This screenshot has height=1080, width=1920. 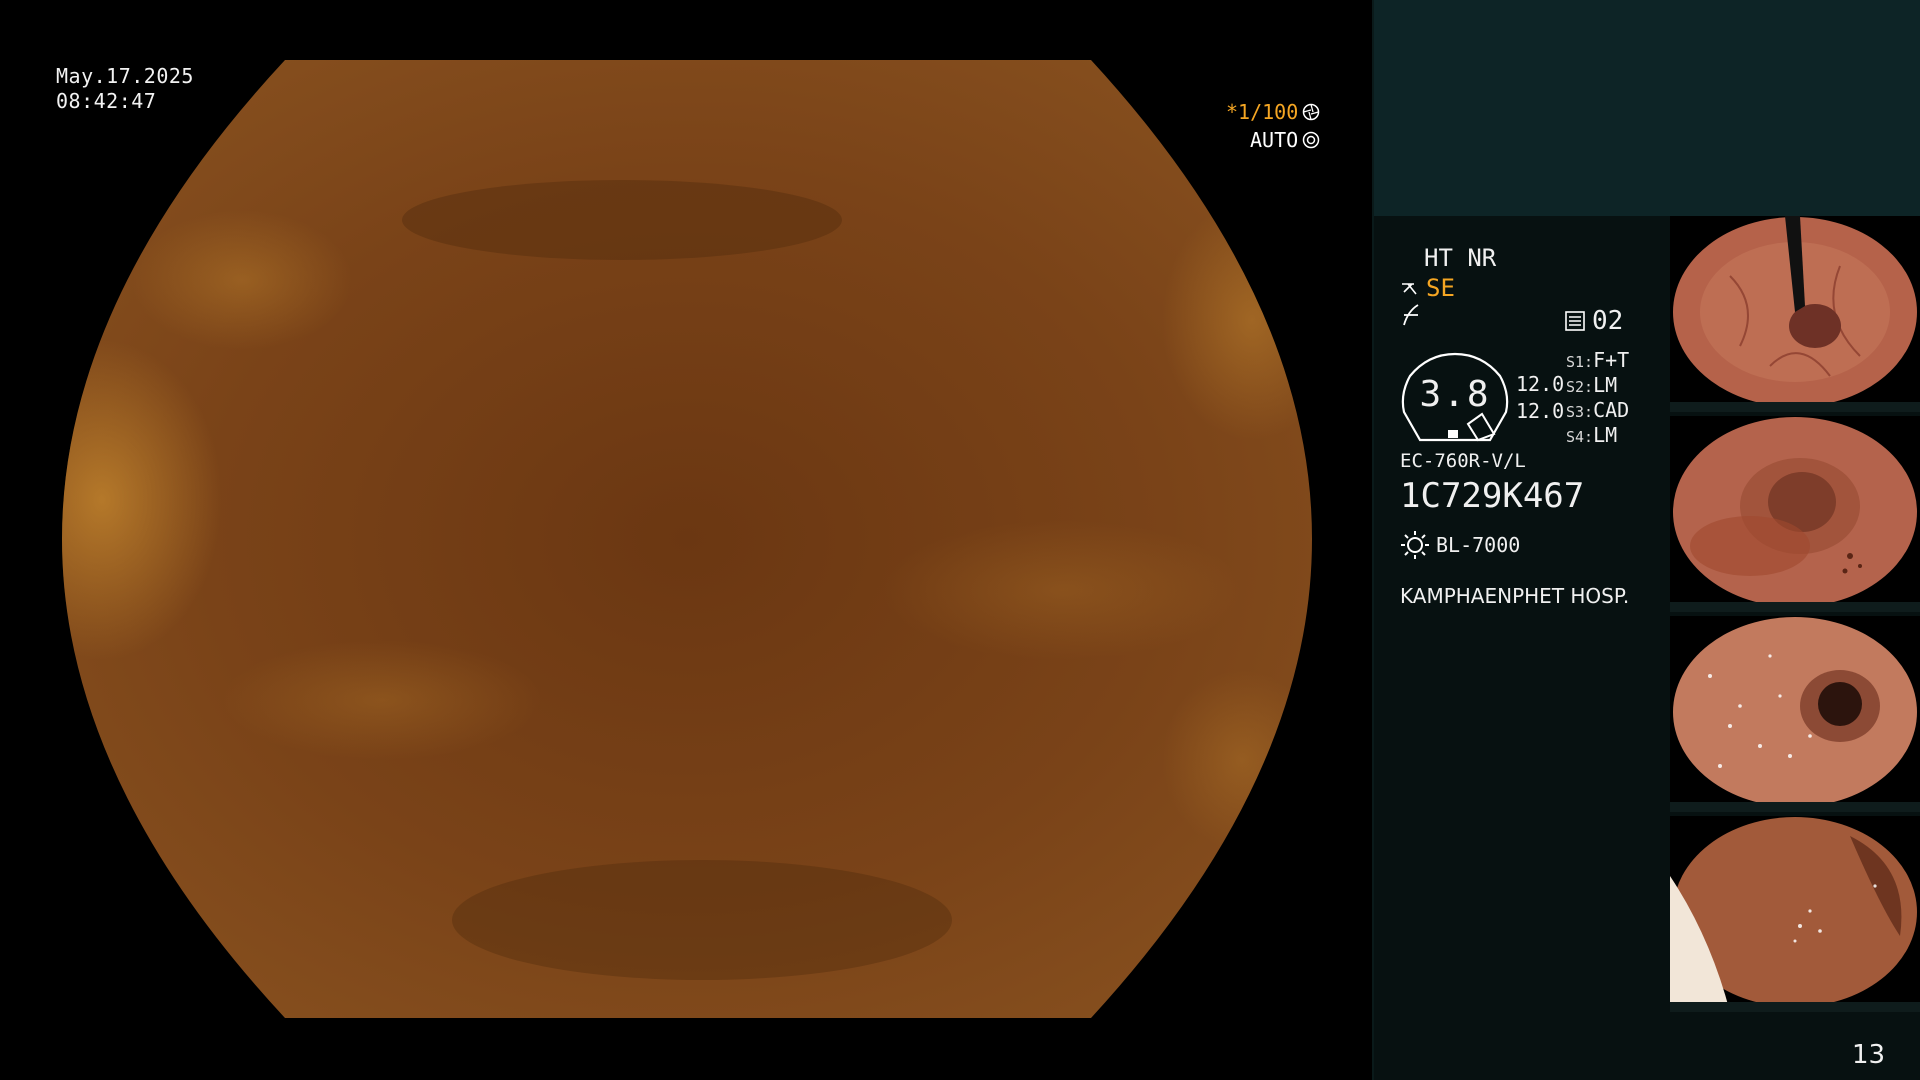 What do you see at coordinates (1412, 318) in the screenshot?
I see `function-icon` at bounding box center [1412, 318].